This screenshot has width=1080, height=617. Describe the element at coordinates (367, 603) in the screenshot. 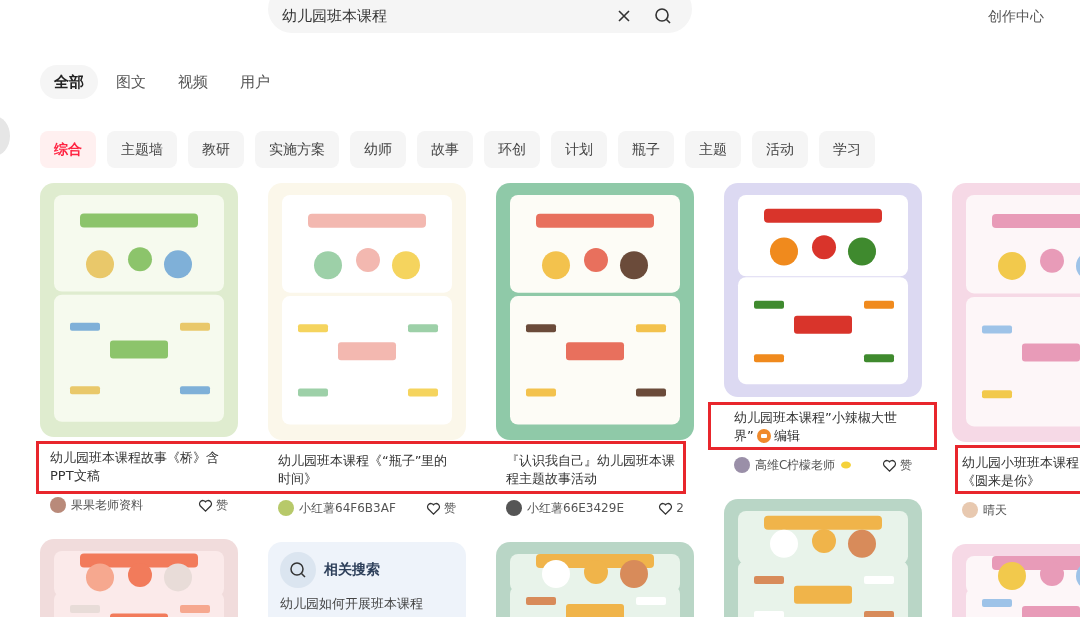

I see `related-query: 幼儿园如何开展班本课程` at that location.